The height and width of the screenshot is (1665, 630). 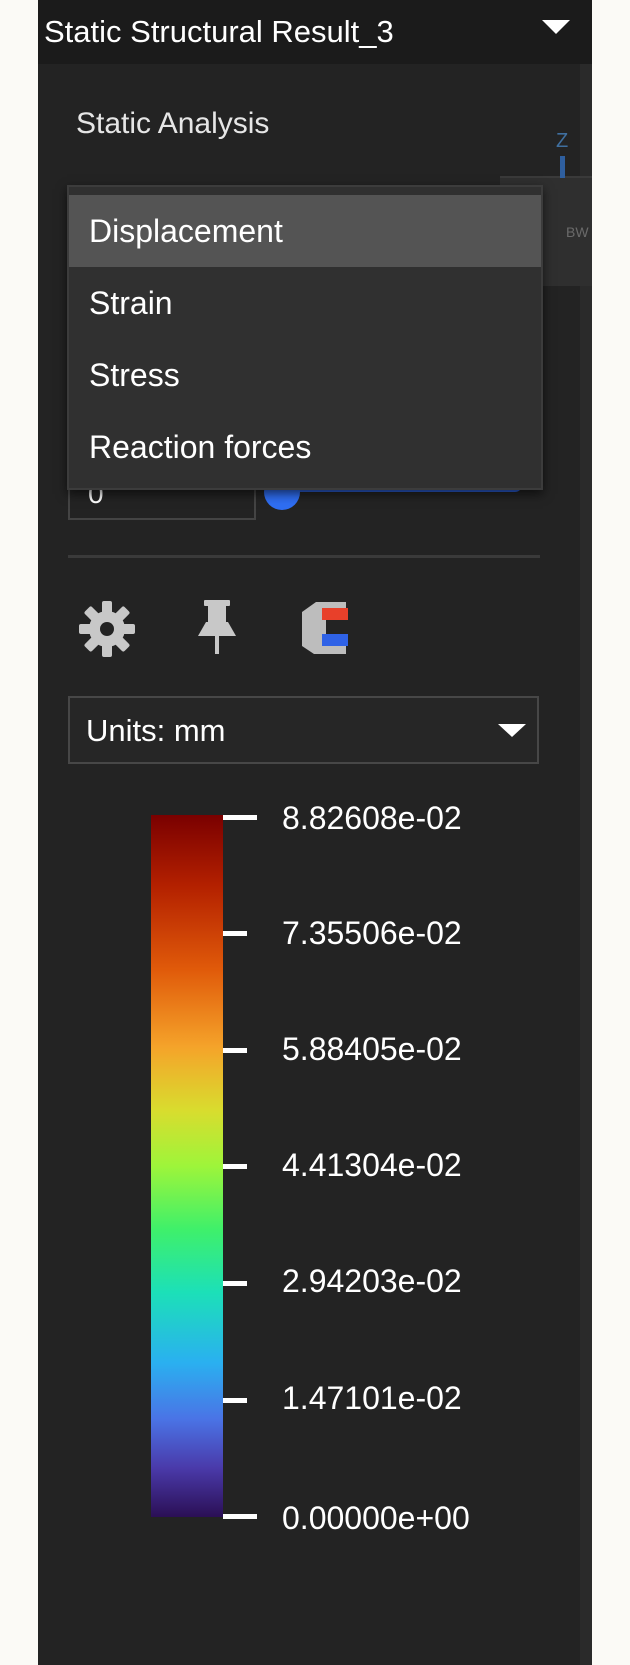 What do you see at coordinates (305, 447) in the screenshot?
I see `menu-item-reaction-forces: Reaction forces` at bounding box center [305, 447].